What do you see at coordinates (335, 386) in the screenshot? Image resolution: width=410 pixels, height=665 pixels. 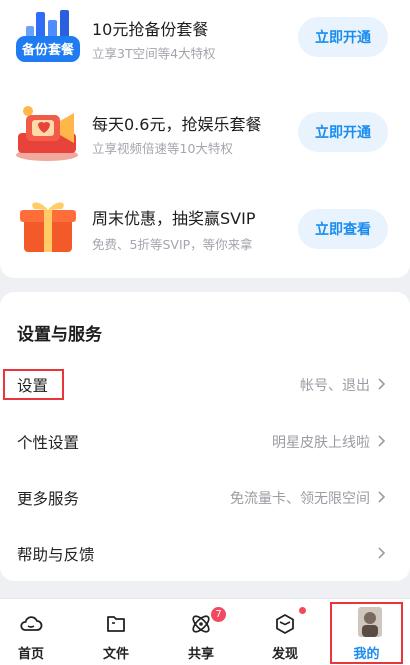 I see `row-hint: 帐号、退出` at bounding box center [335, 386].